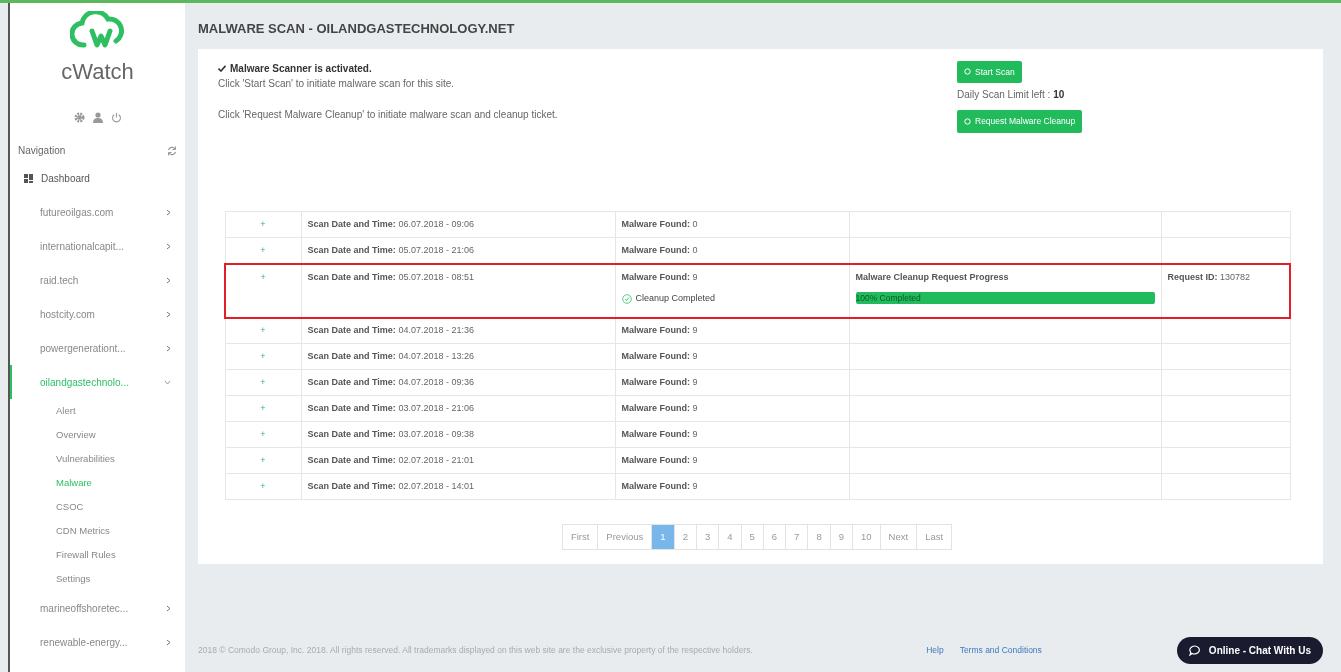 The image size is (1341, 672). I want to click on site-link: raid.tech, so click(59, 280).